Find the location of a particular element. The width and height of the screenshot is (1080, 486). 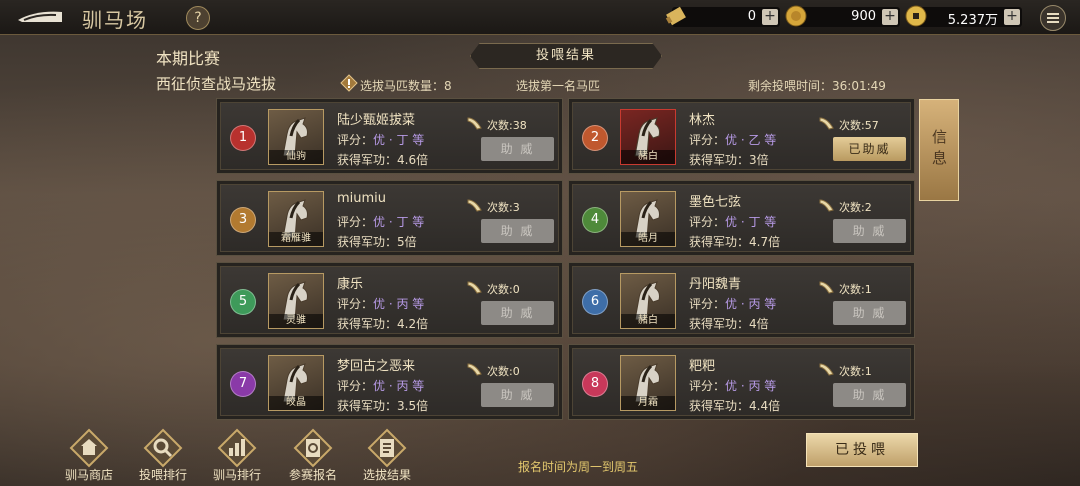

merit-multiplier: 获得军功：4倍 is located at coordinates (729, 324).